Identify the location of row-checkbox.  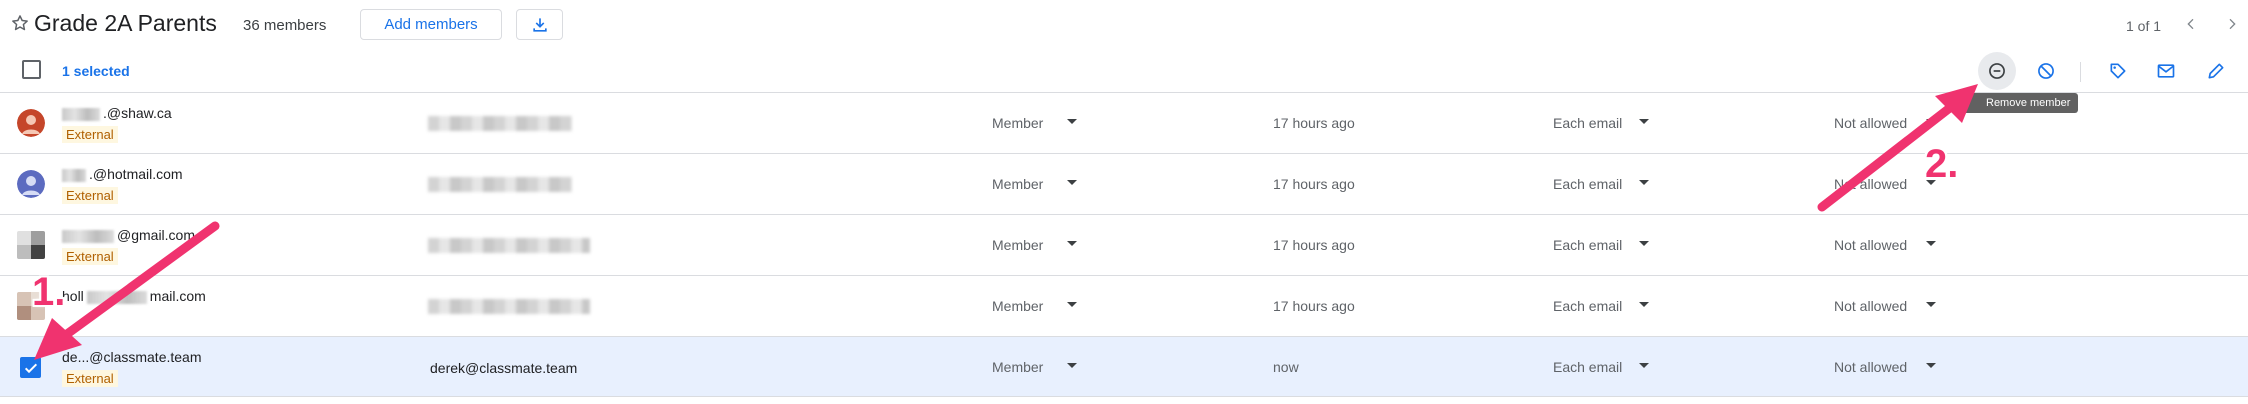
(30, 367).